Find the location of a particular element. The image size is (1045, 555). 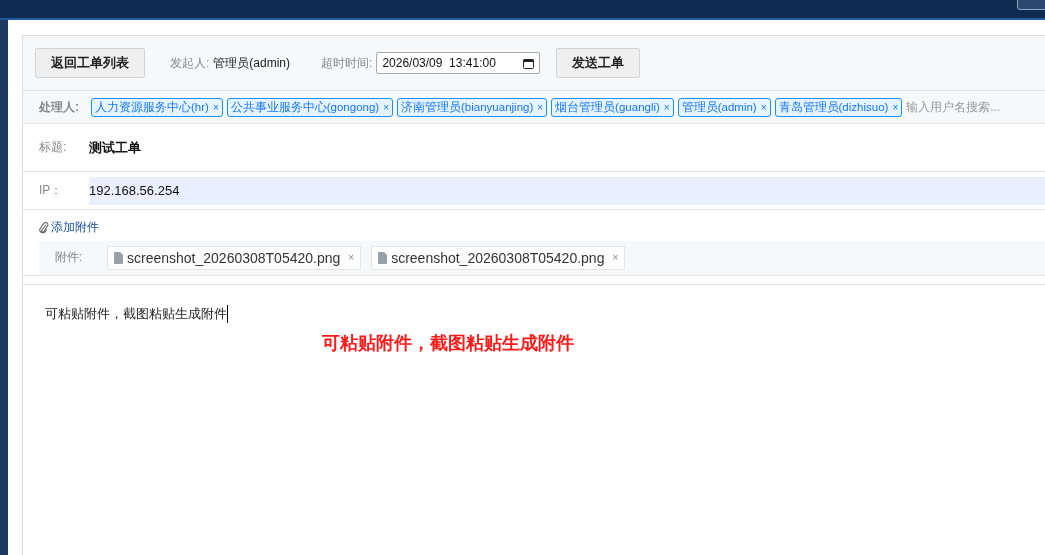

handler-tag: 青岛管理员(dizhisuo) × is located at coordinates (838, 107).